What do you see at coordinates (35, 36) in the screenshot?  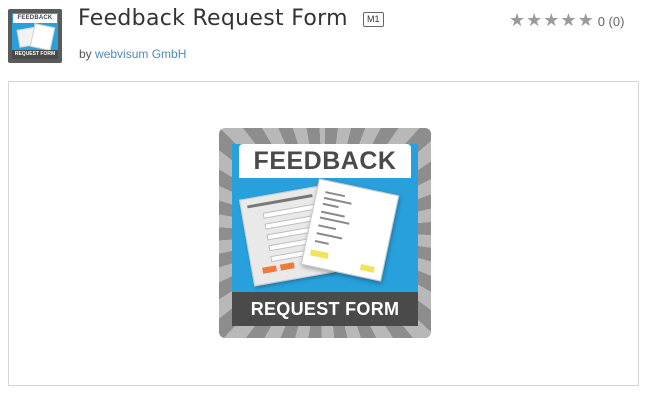 I see `product-thumbnail: FEEDBACK REQUEST FORM` at bounding box center [35, 36].